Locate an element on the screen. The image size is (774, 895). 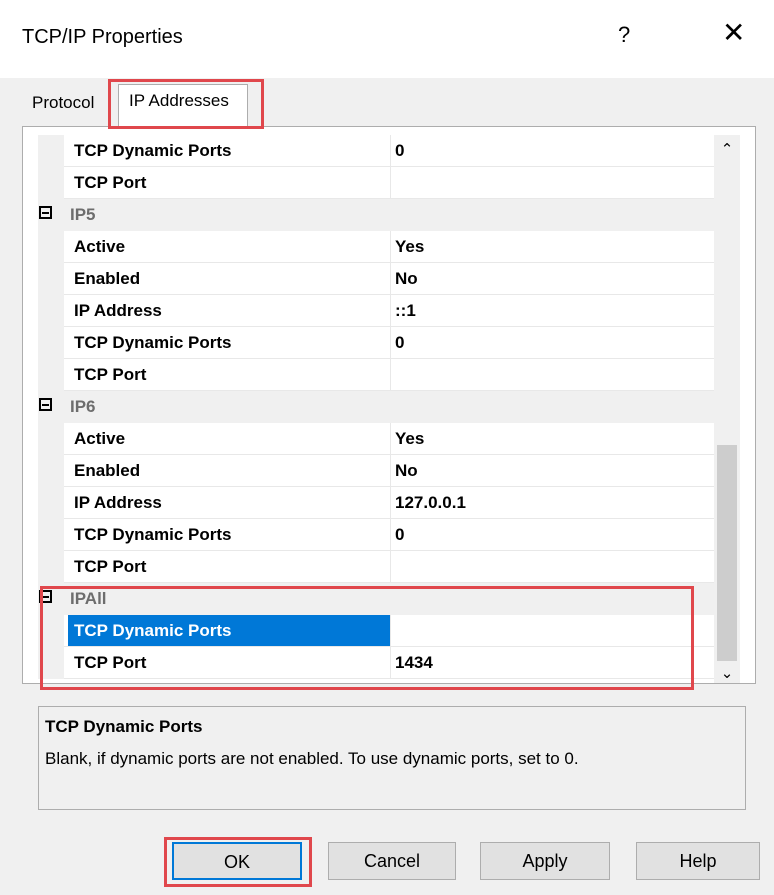
help-icon: ? is located at coordinates (624, 35).